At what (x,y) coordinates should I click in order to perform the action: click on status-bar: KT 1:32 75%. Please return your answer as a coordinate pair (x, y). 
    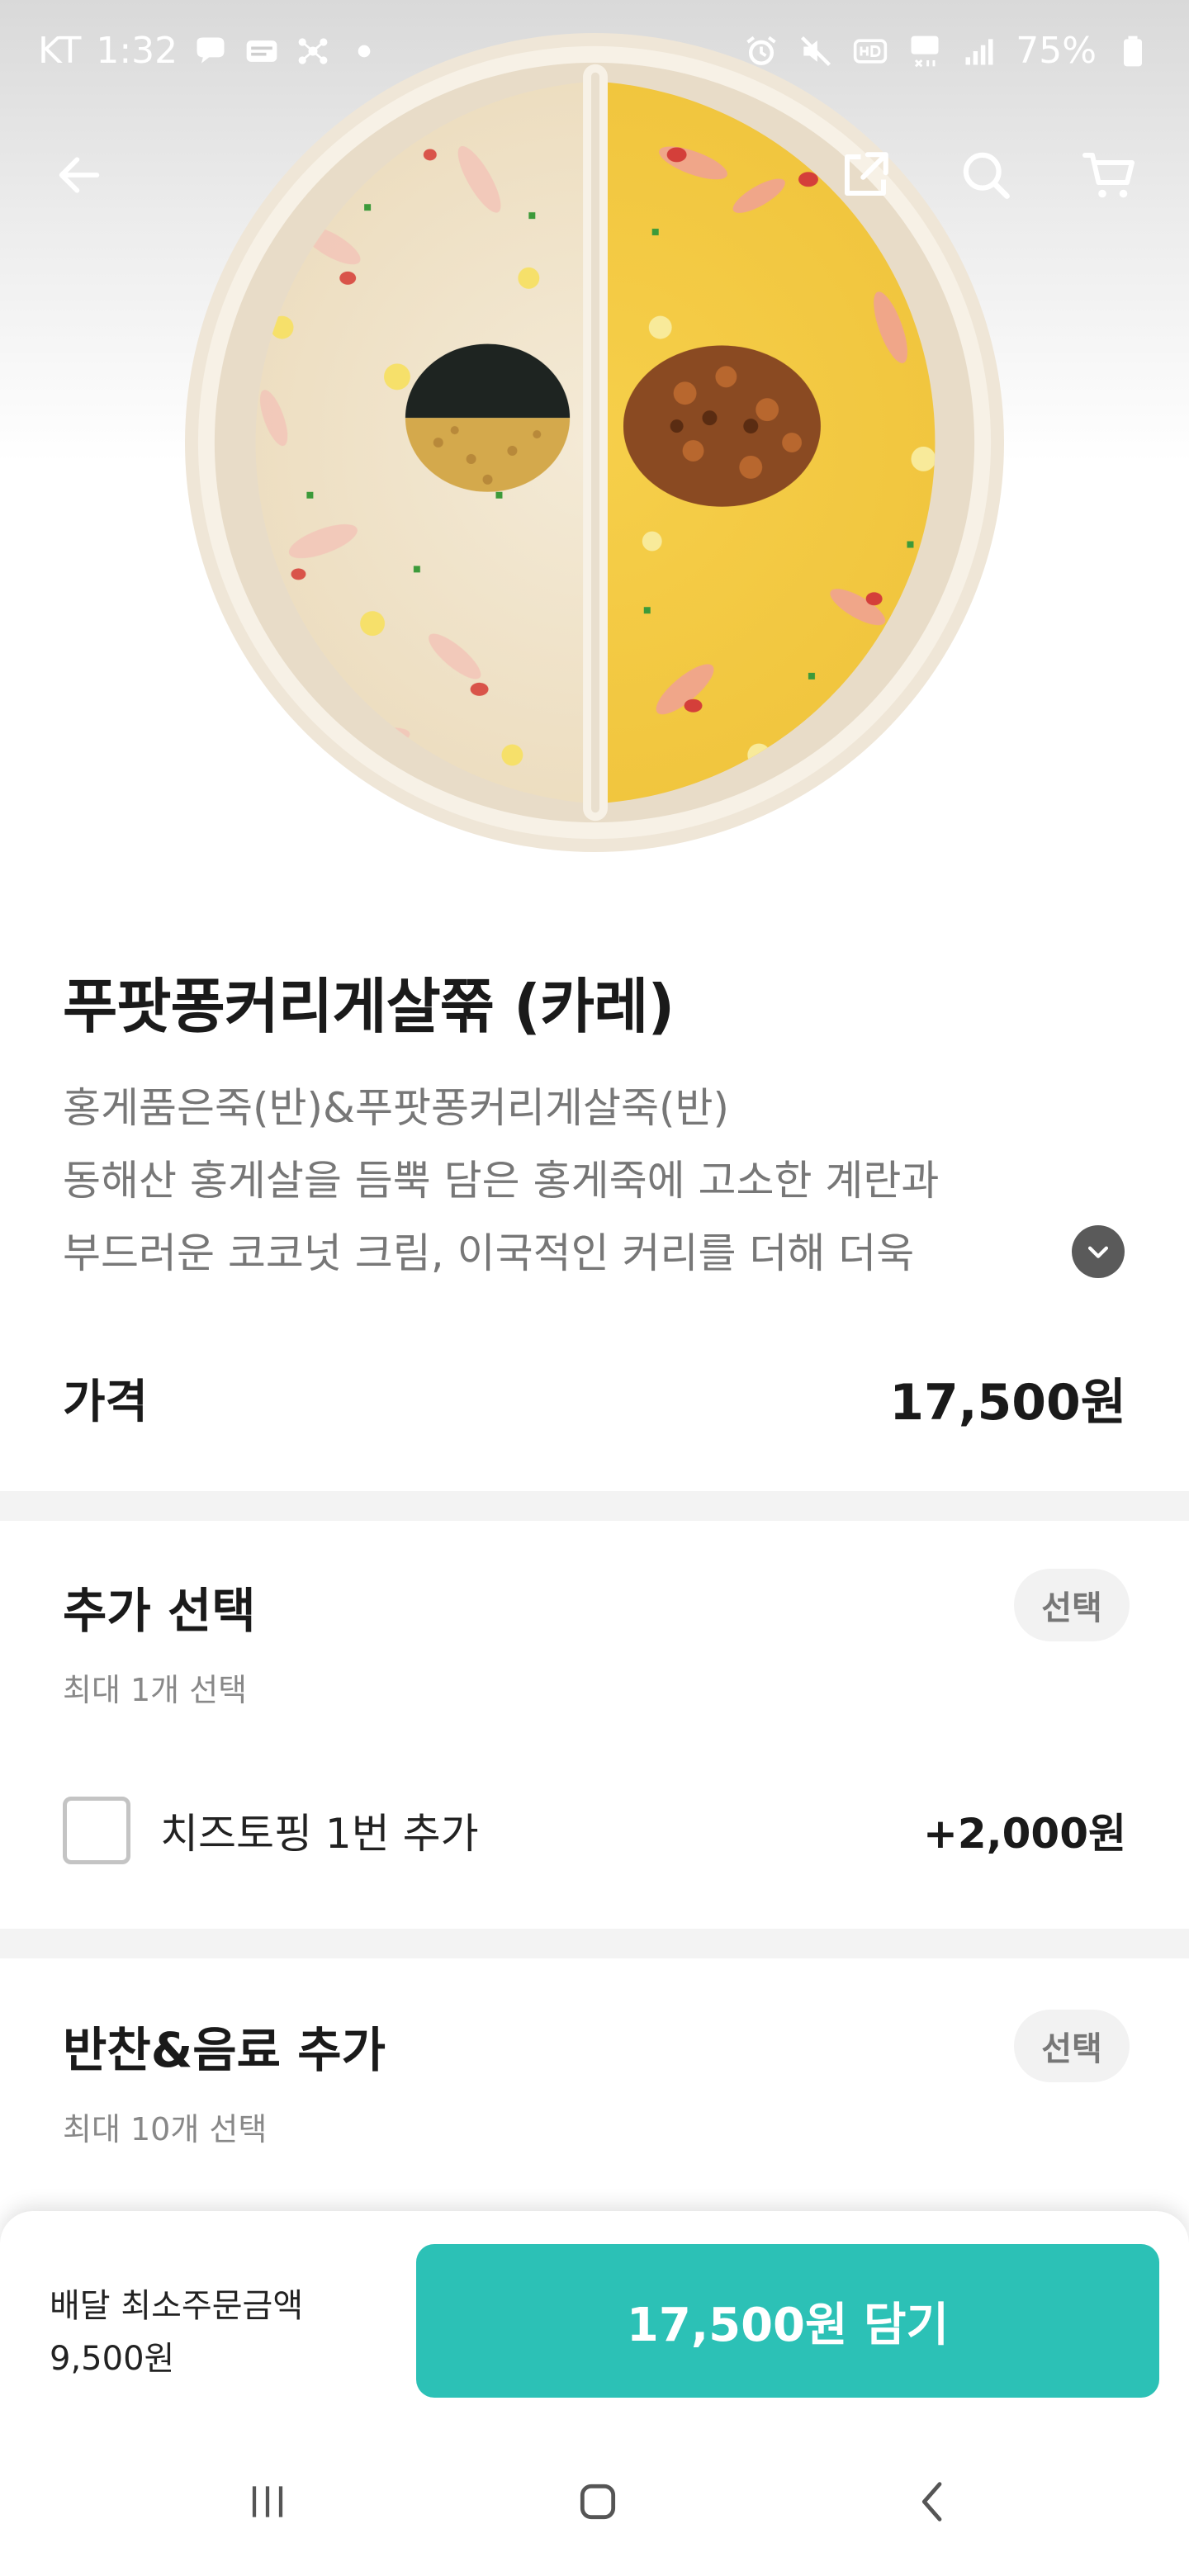
    Looking at the image, I should click on (594, 58).